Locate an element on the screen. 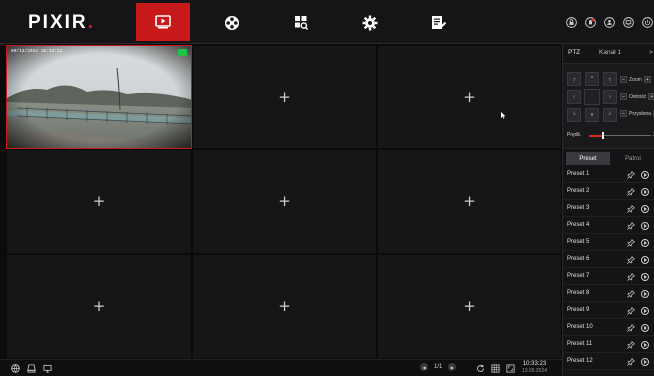 The width and height of the screenshot is (654, 376). iris-minus-button: − is located at coordinates (623, 113).